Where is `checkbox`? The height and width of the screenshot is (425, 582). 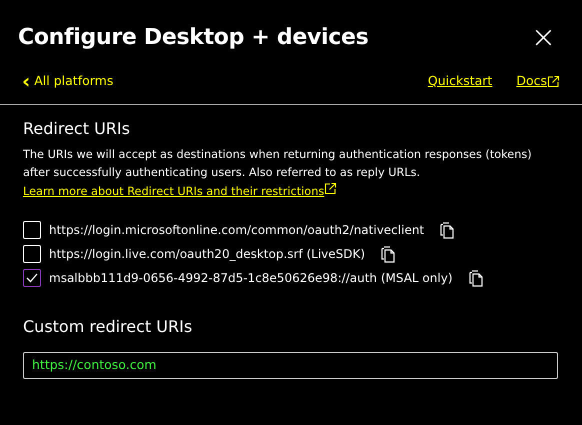 checkbox is located at coordinates (32, 278).